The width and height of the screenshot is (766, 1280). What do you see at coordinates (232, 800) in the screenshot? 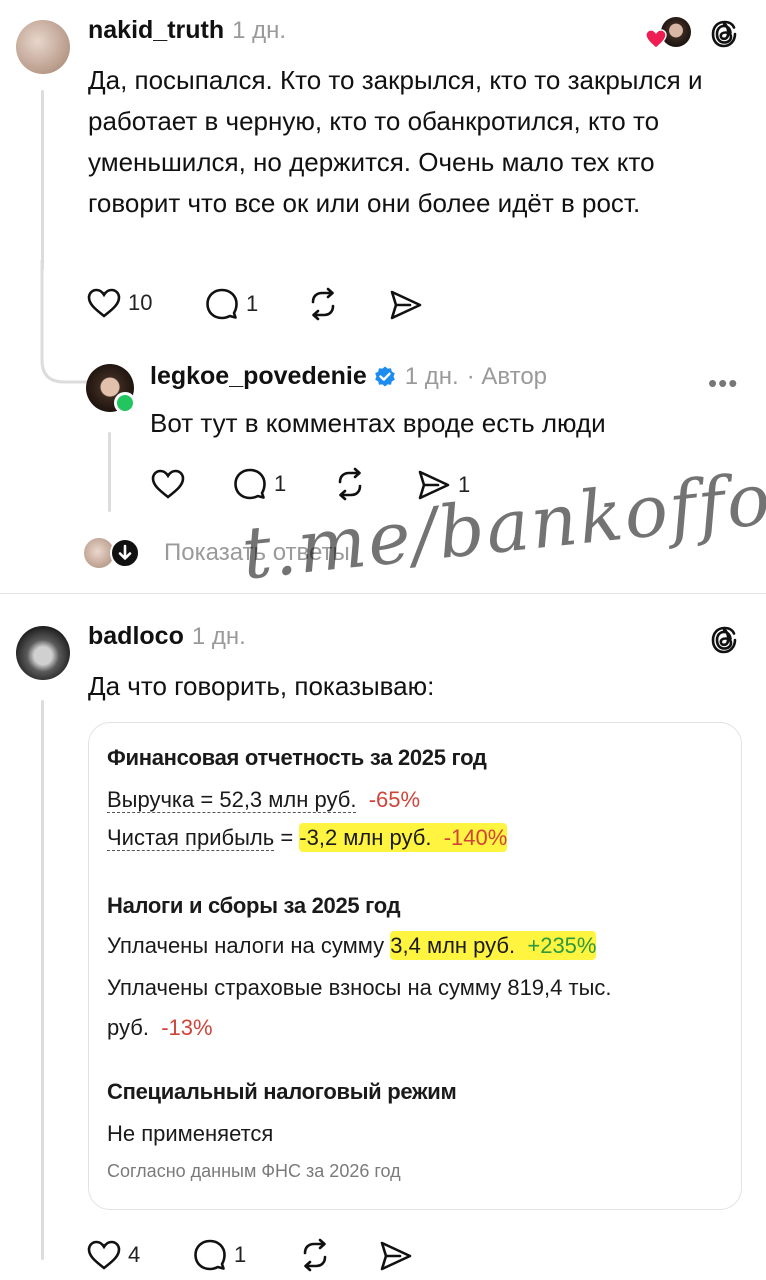
I see `revenue-label: Выручка = 52,3 млн руб.` at bounding box center [232, 800].